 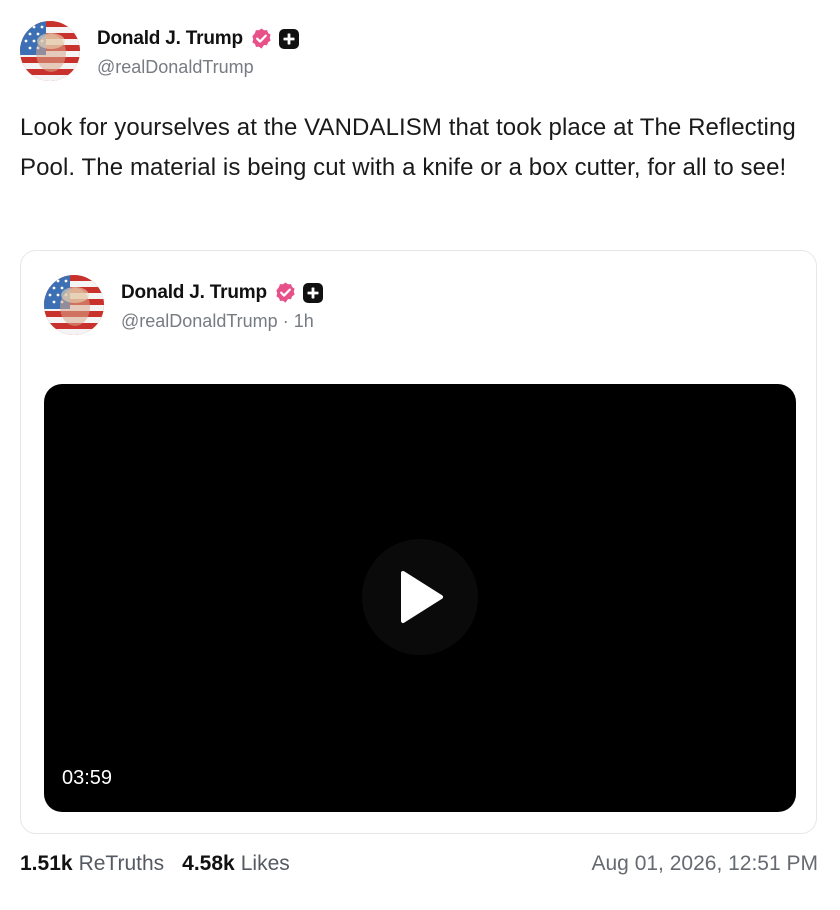 What do you see at coordinates (198, 67) in the screenshot?
I see `author-handle: @realDonaldTrump` at bounding box center [198, 67].